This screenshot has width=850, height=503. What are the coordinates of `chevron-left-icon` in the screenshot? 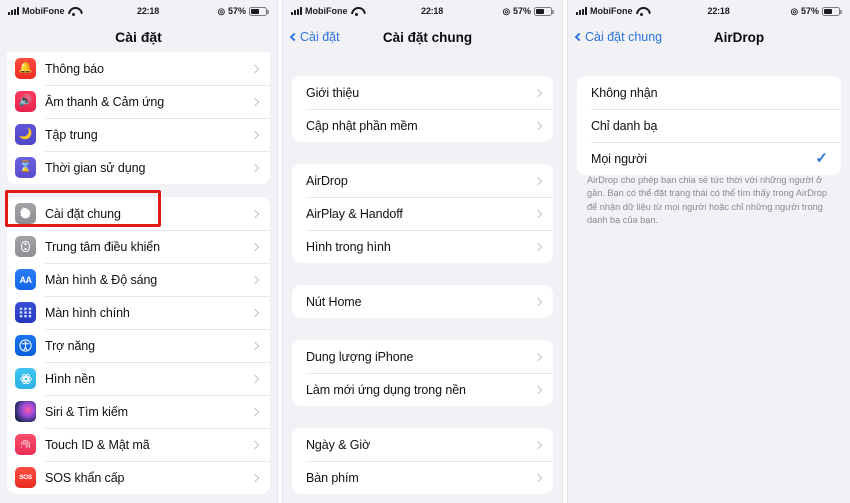 It's located at (294, 37).